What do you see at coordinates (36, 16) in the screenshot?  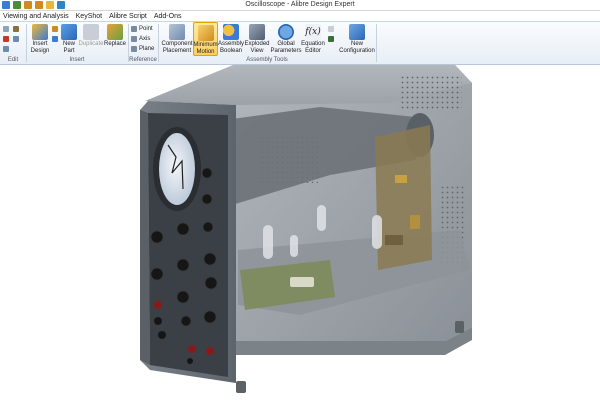 I see `menu-viewing-and-analysis: Viewing and Analysis` at bounding box center [36, 16].